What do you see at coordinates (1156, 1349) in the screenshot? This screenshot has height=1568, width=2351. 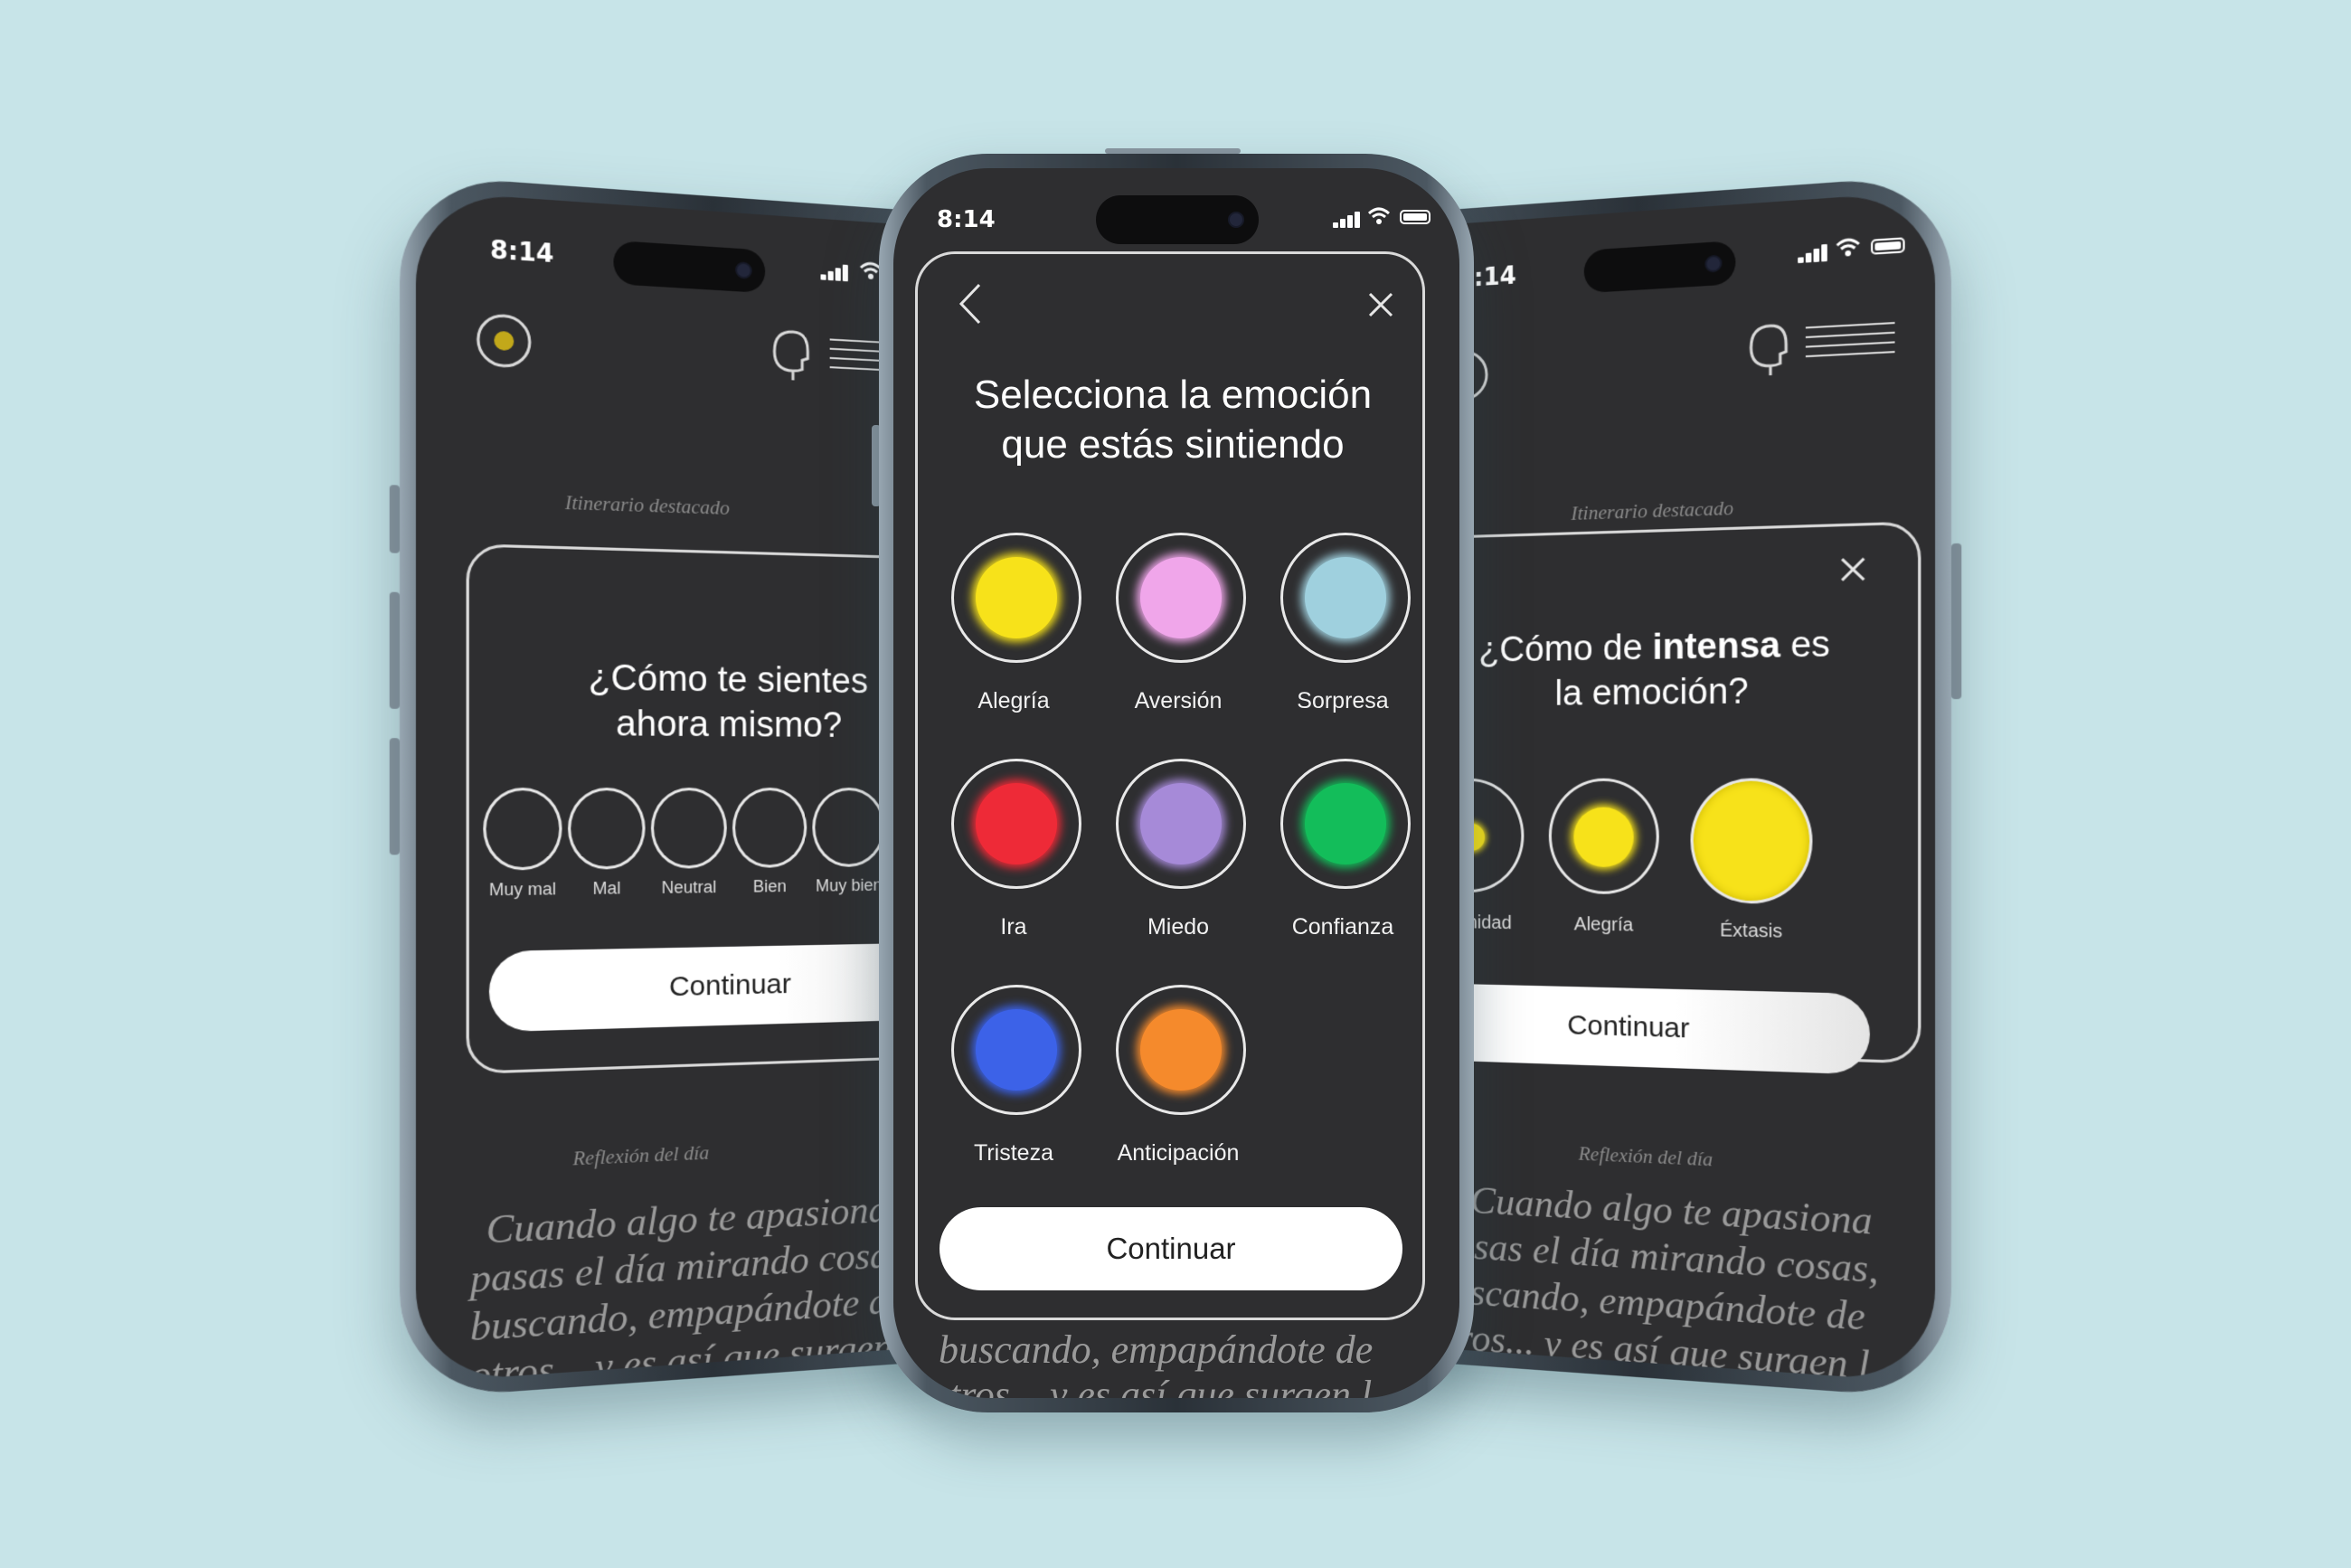 I see `quote-line: buscando, empapándote de` at bounding box center [1156, 1349].